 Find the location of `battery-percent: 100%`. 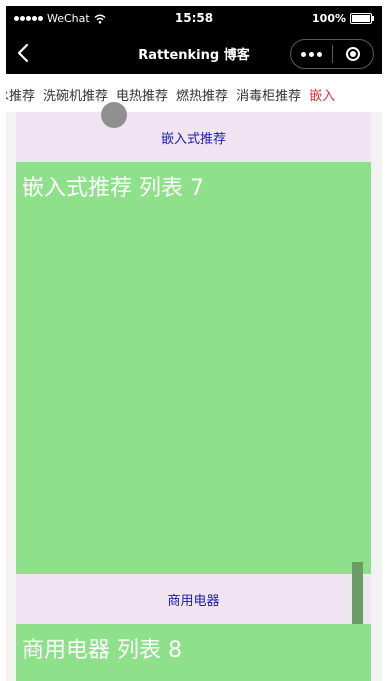

battery-percent: 100% is located at coordinates (329, 18).